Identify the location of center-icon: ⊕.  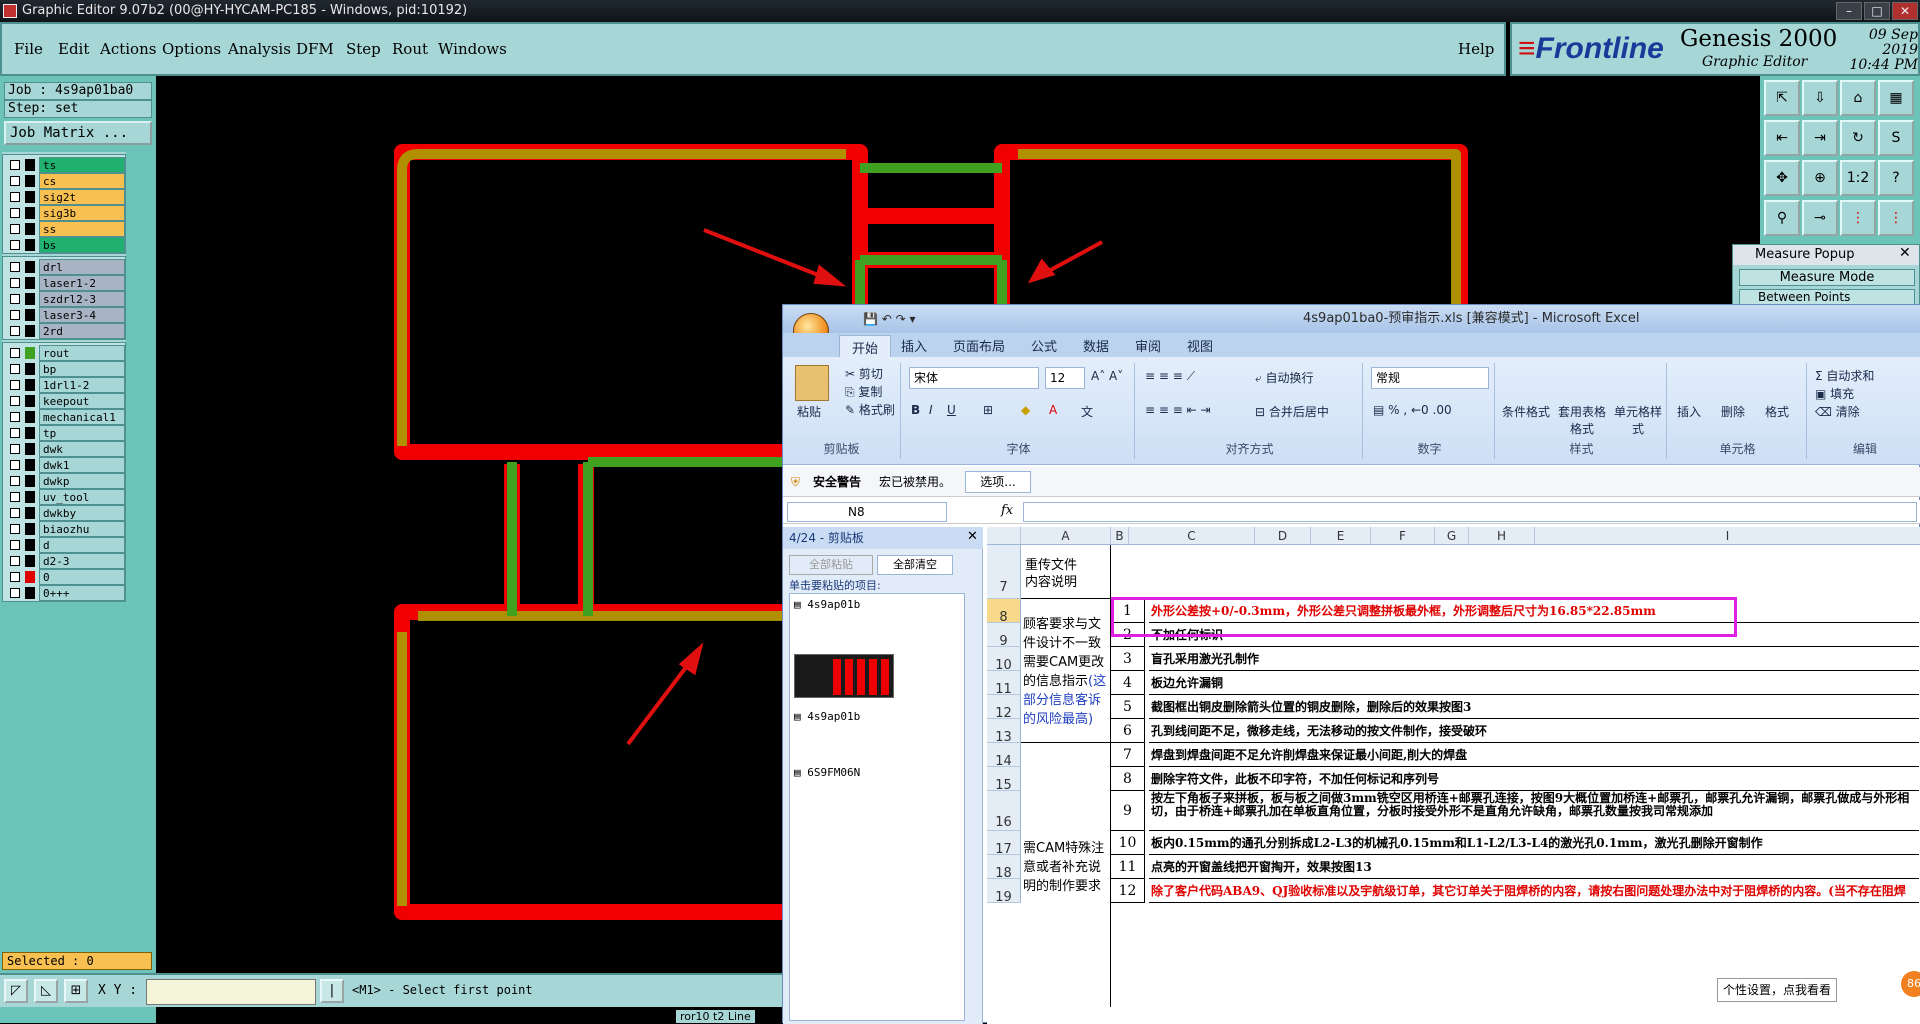
(1820, 178).